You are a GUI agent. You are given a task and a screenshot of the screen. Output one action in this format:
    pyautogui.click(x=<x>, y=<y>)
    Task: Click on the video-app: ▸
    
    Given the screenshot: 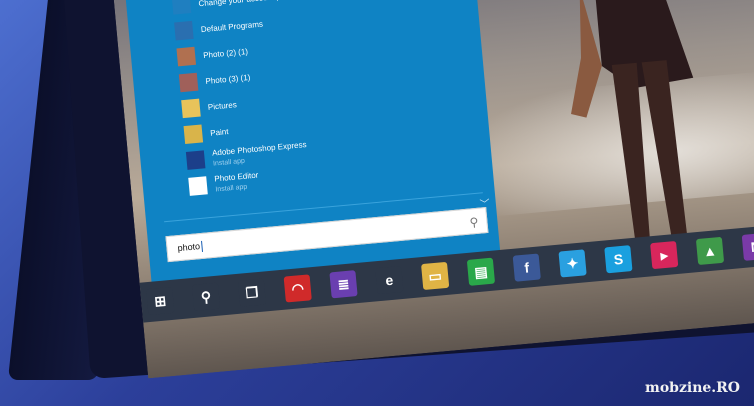 What is the action you would take?
    pyautogui.click(x=663, y=254)
    